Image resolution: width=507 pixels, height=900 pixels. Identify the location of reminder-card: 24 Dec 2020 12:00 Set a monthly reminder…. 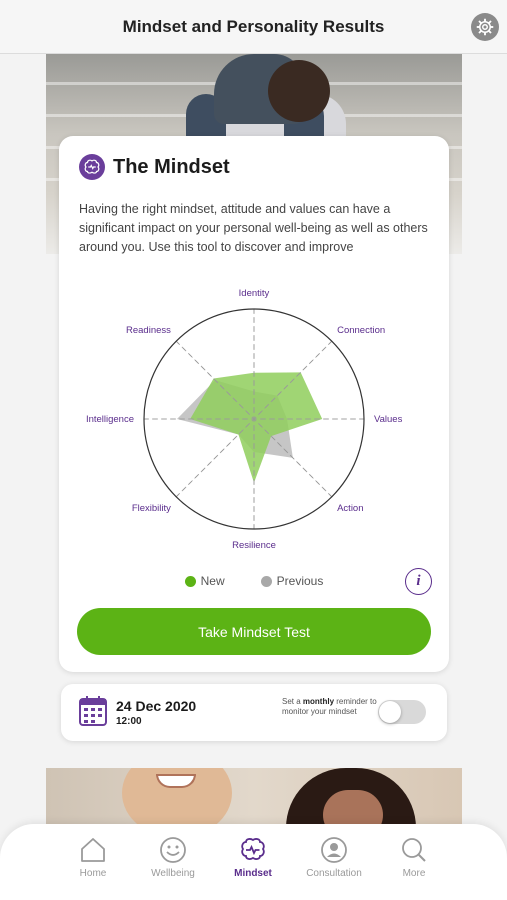
(254, 712).